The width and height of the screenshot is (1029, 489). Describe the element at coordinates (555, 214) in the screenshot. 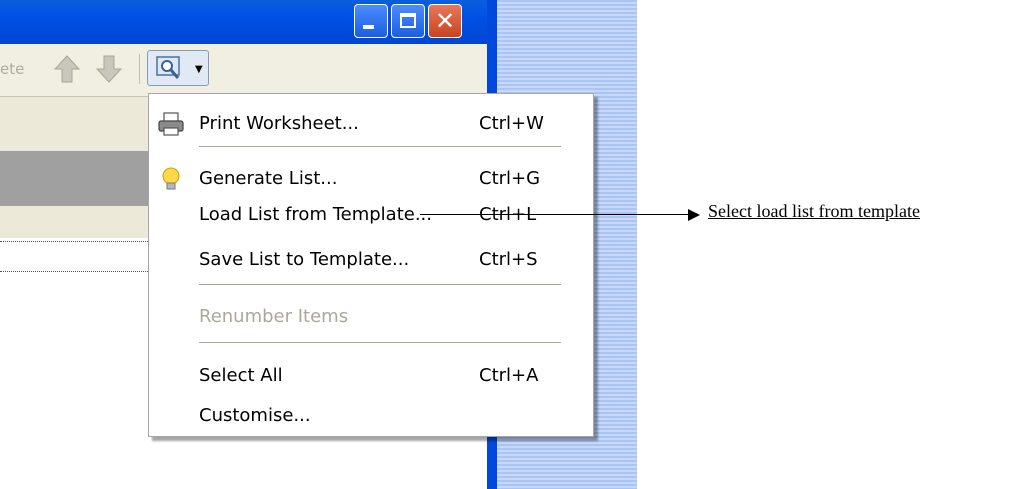

I see `callout-line` at that location.